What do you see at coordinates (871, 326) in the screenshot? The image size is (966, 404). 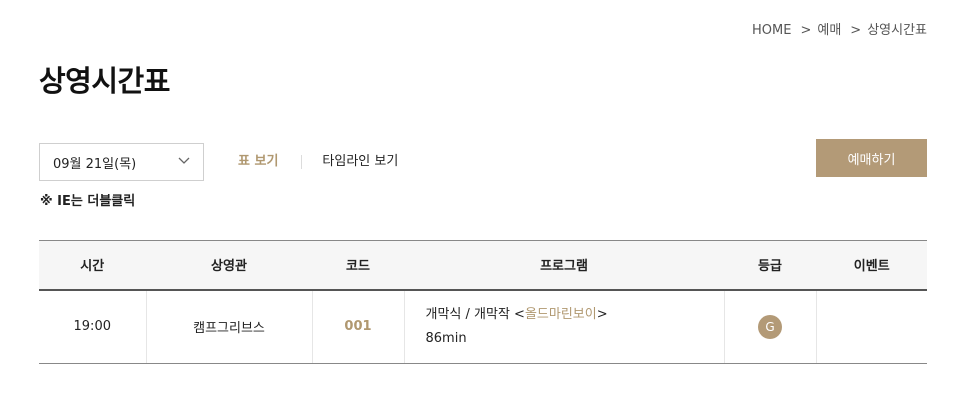 I see `cell-event` at bounding box center [871, 326].